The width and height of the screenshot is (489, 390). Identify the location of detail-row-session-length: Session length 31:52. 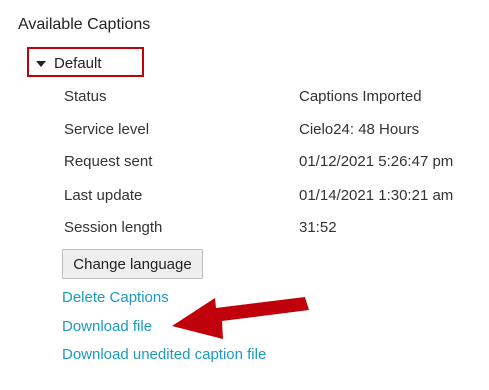
(274, 230).